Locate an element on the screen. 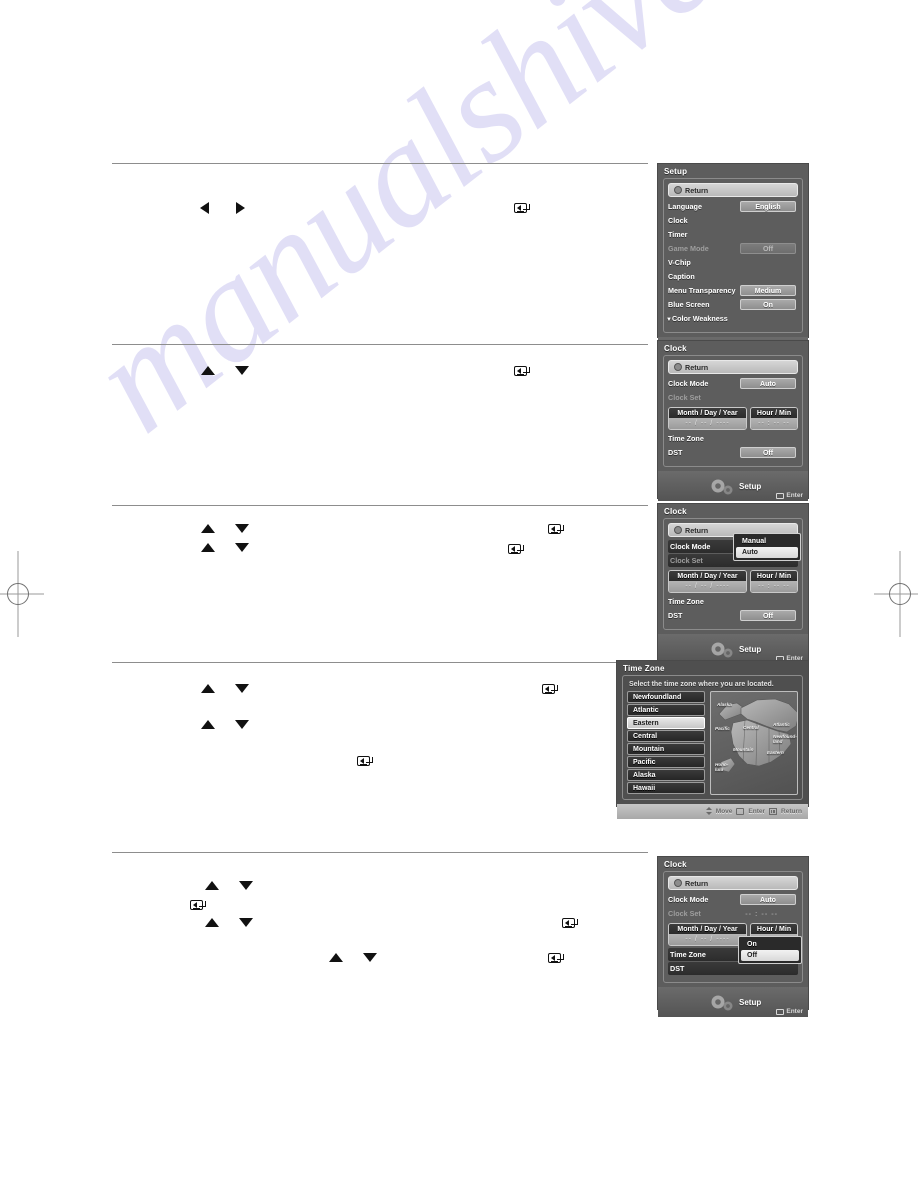 The image size is (918, 1188). time-zone-item-atlantic: Atlantic is located at coordinates (666, 710).